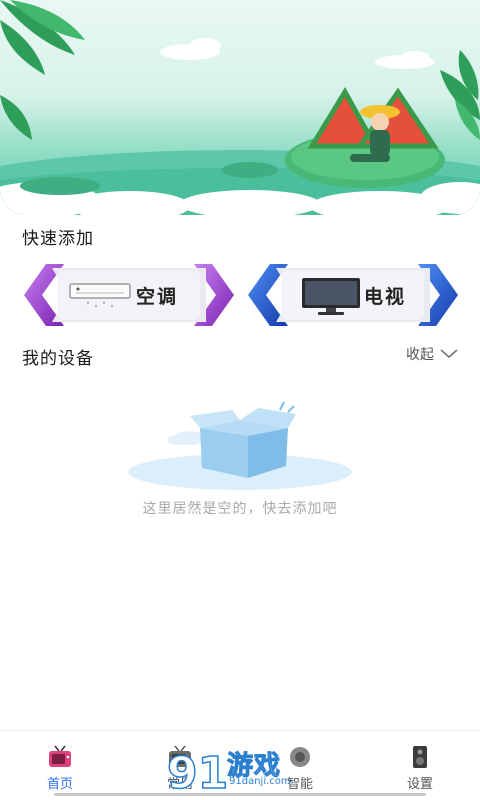  I want to click on collapse-label: 收起, so click(420, 355).